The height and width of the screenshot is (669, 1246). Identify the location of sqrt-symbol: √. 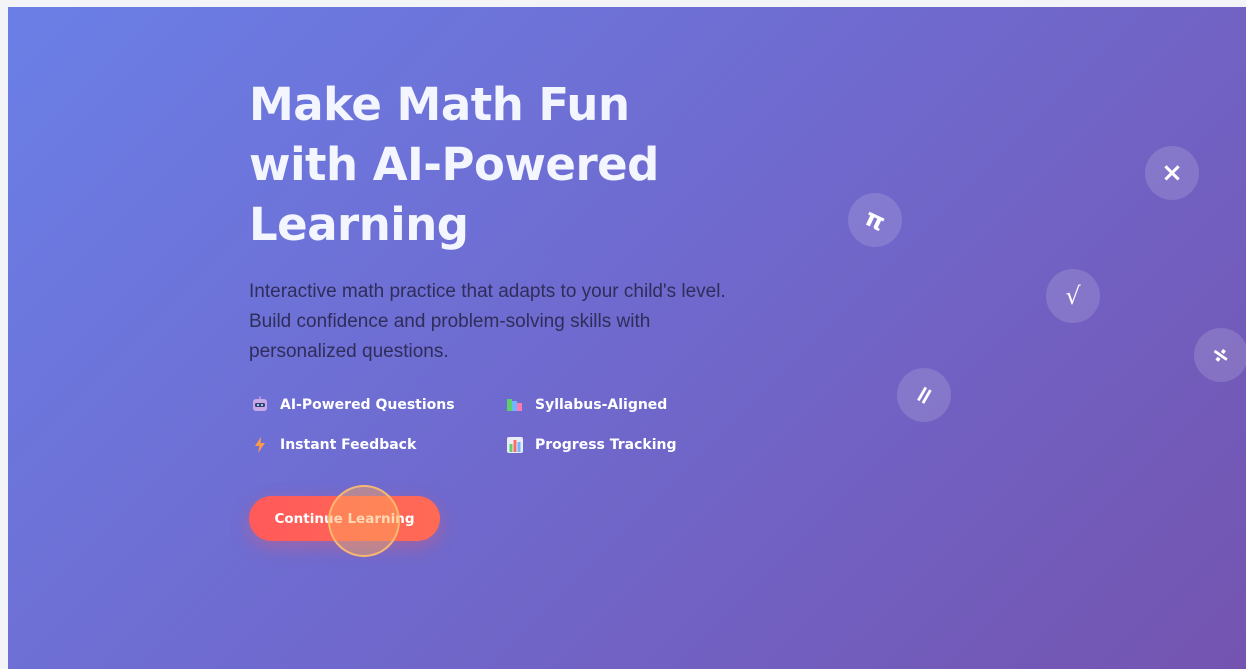
(1073, 296).